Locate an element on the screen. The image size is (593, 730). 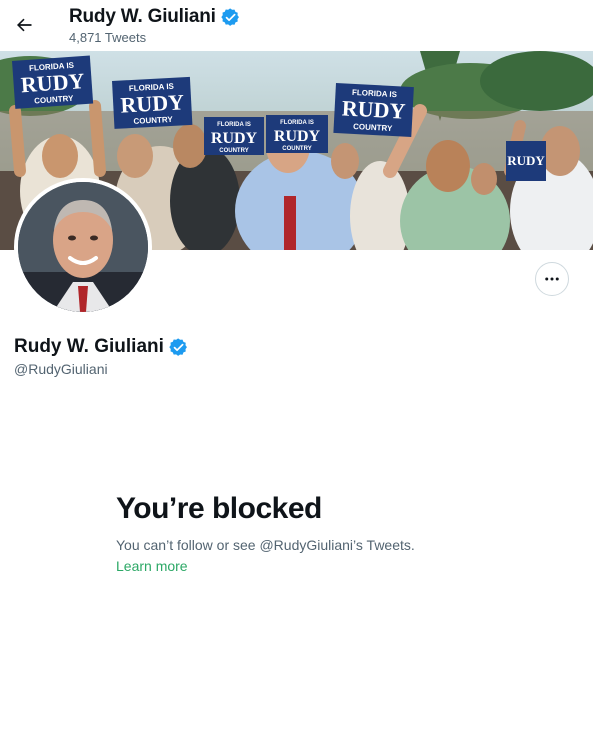
learn-more-link: Learn more is located at coordinates (152, 566).